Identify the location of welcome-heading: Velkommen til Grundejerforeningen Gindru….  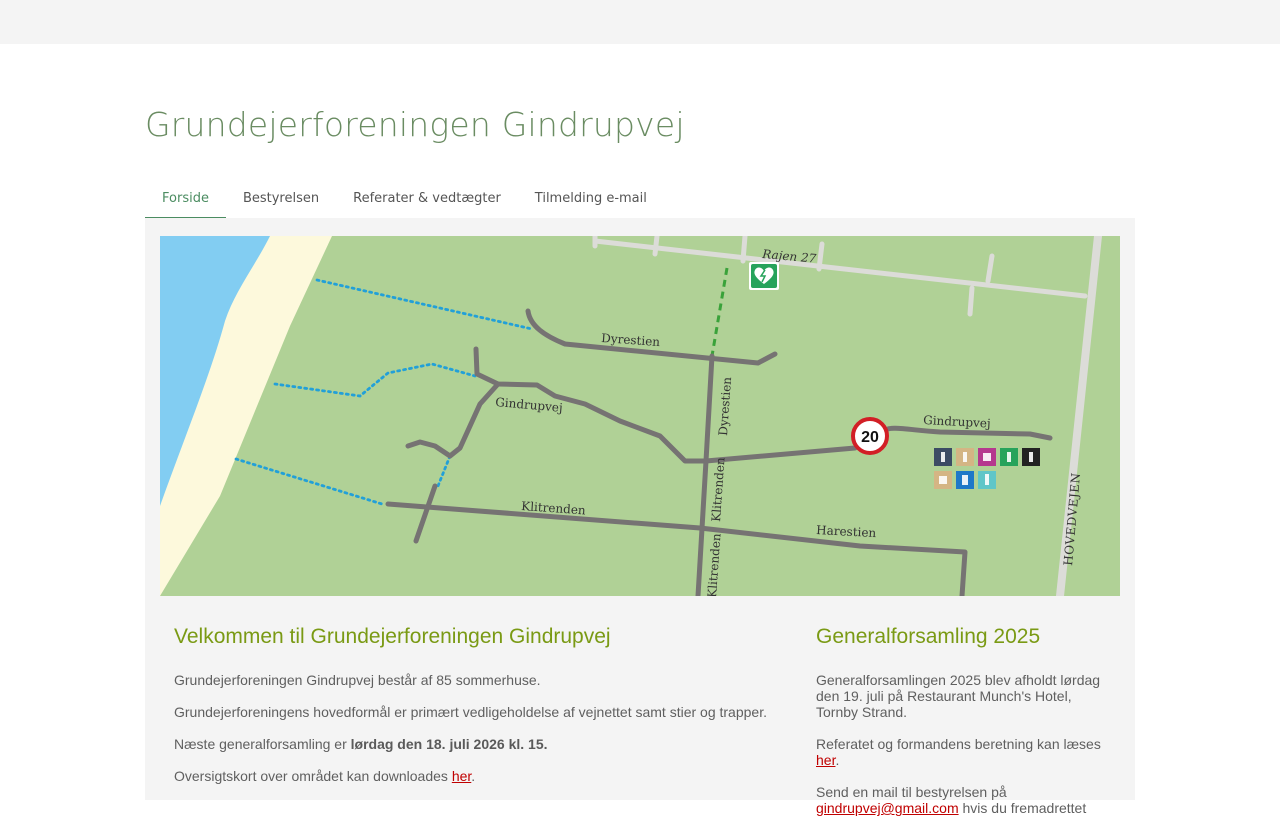
(392, 636).